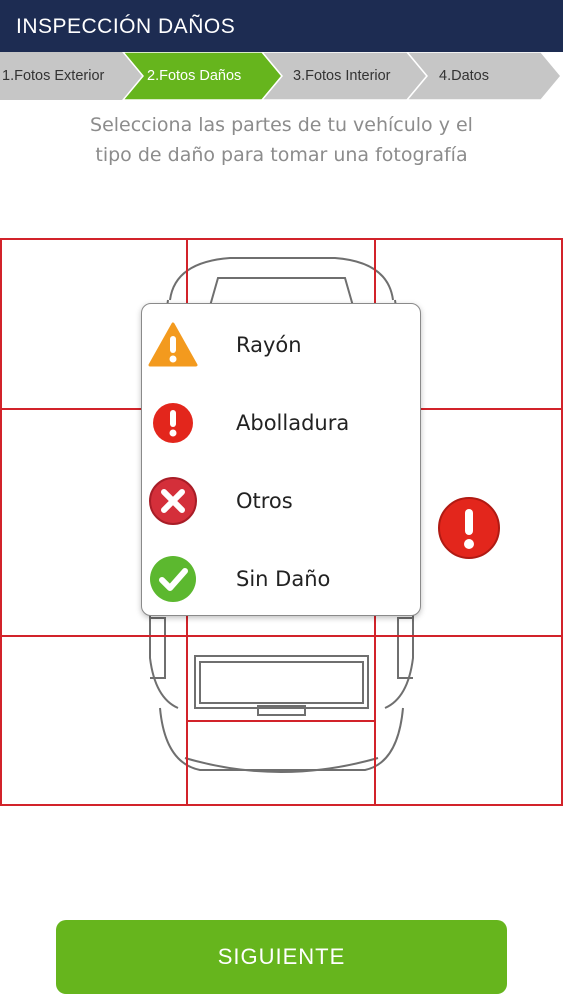 Image resolution: width=563 pixels, height=1000 pixels. Describe the element at coordinates (264, 501) in the screenshot. I see `option-otros-label: Otros` at that location.